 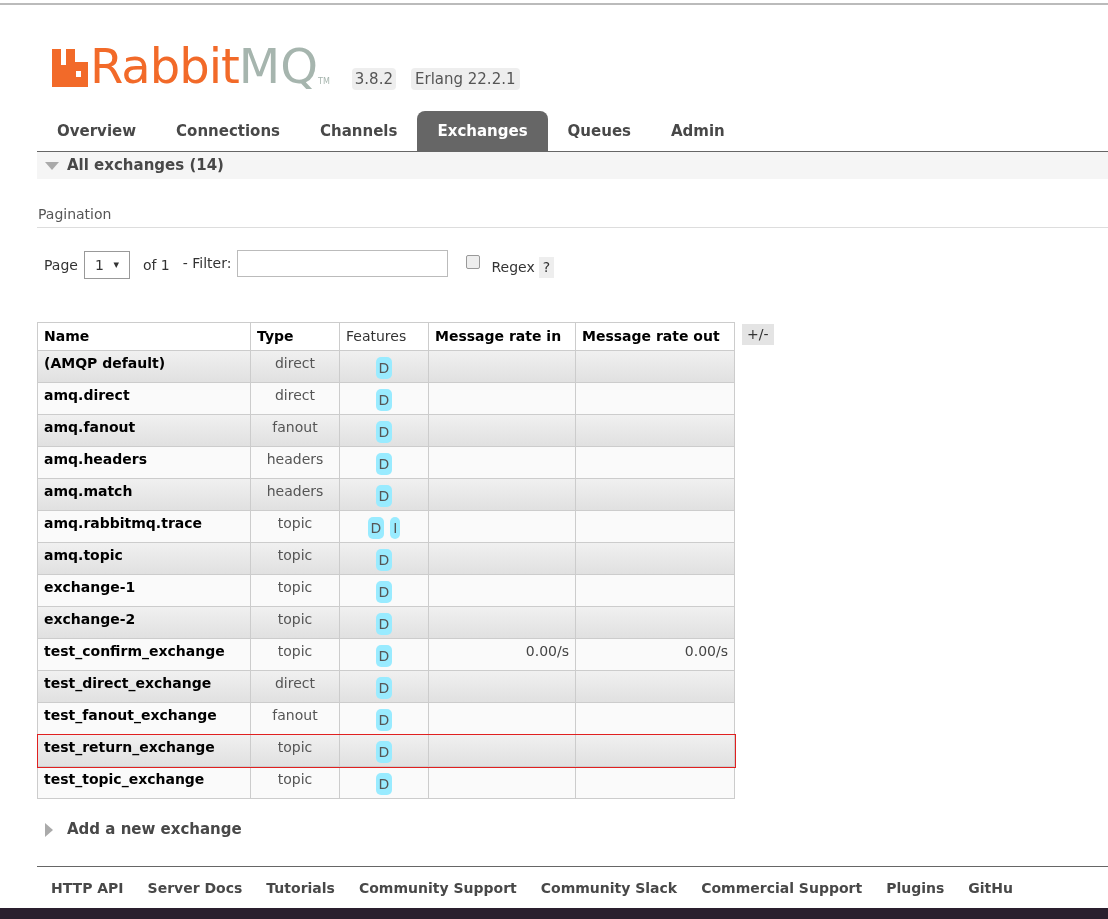 What do you see at coordinates (513, 267) in the screenshot?
I see `regex-label: Regex` at bounding box center [513, 267].